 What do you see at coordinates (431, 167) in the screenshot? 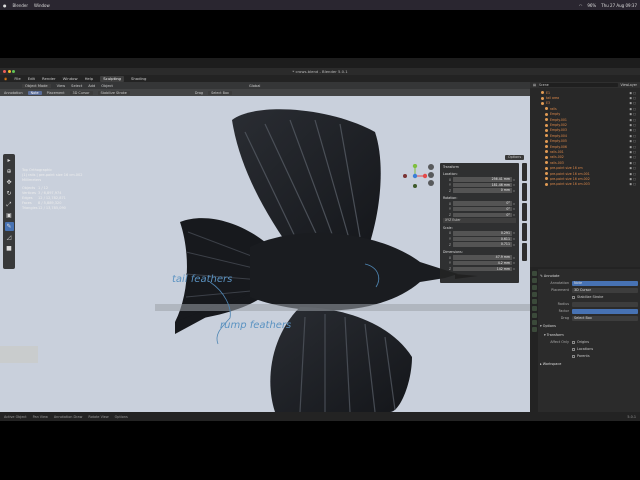
I see `zoom-icon` at bounding box center [431, 167].